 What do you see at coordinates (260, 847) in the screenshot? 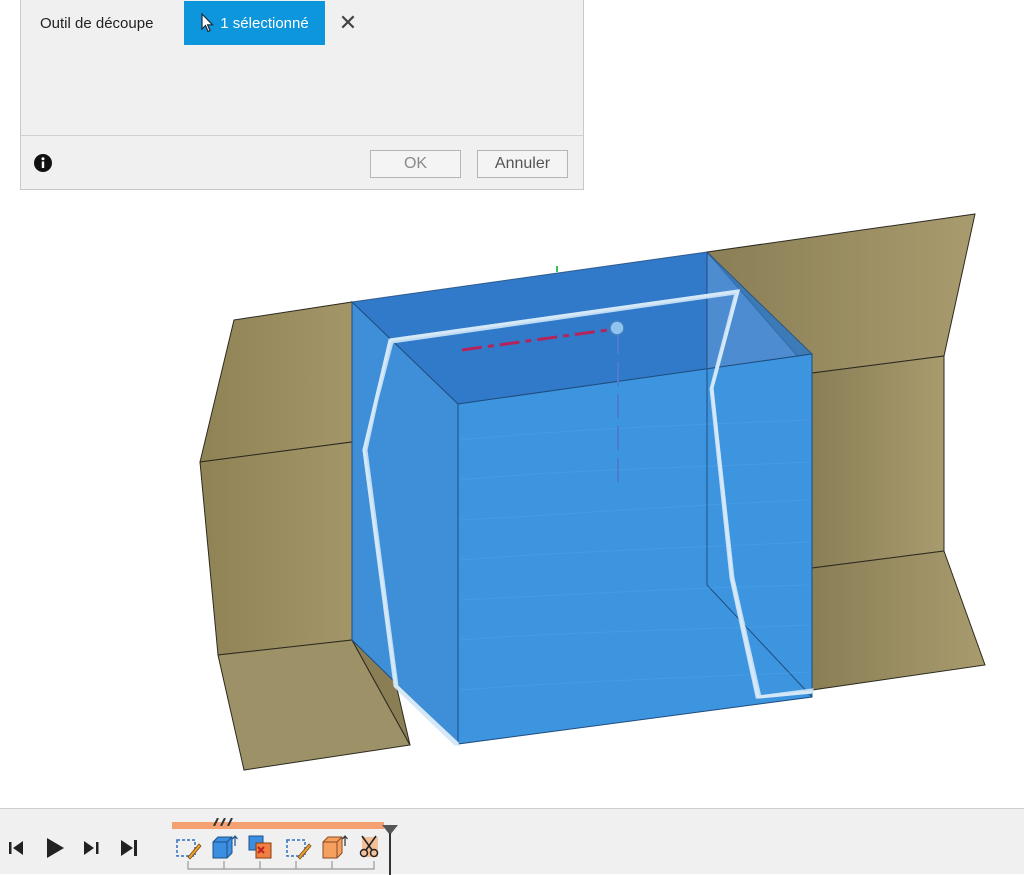
I see `combine-feature-icon` at bounding box center [260, 847].